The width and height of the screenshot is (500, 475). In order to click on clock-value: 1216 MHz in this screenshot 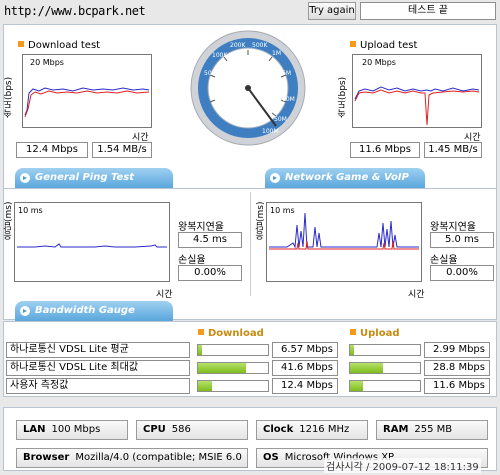, I will do `click(324, 429)`.